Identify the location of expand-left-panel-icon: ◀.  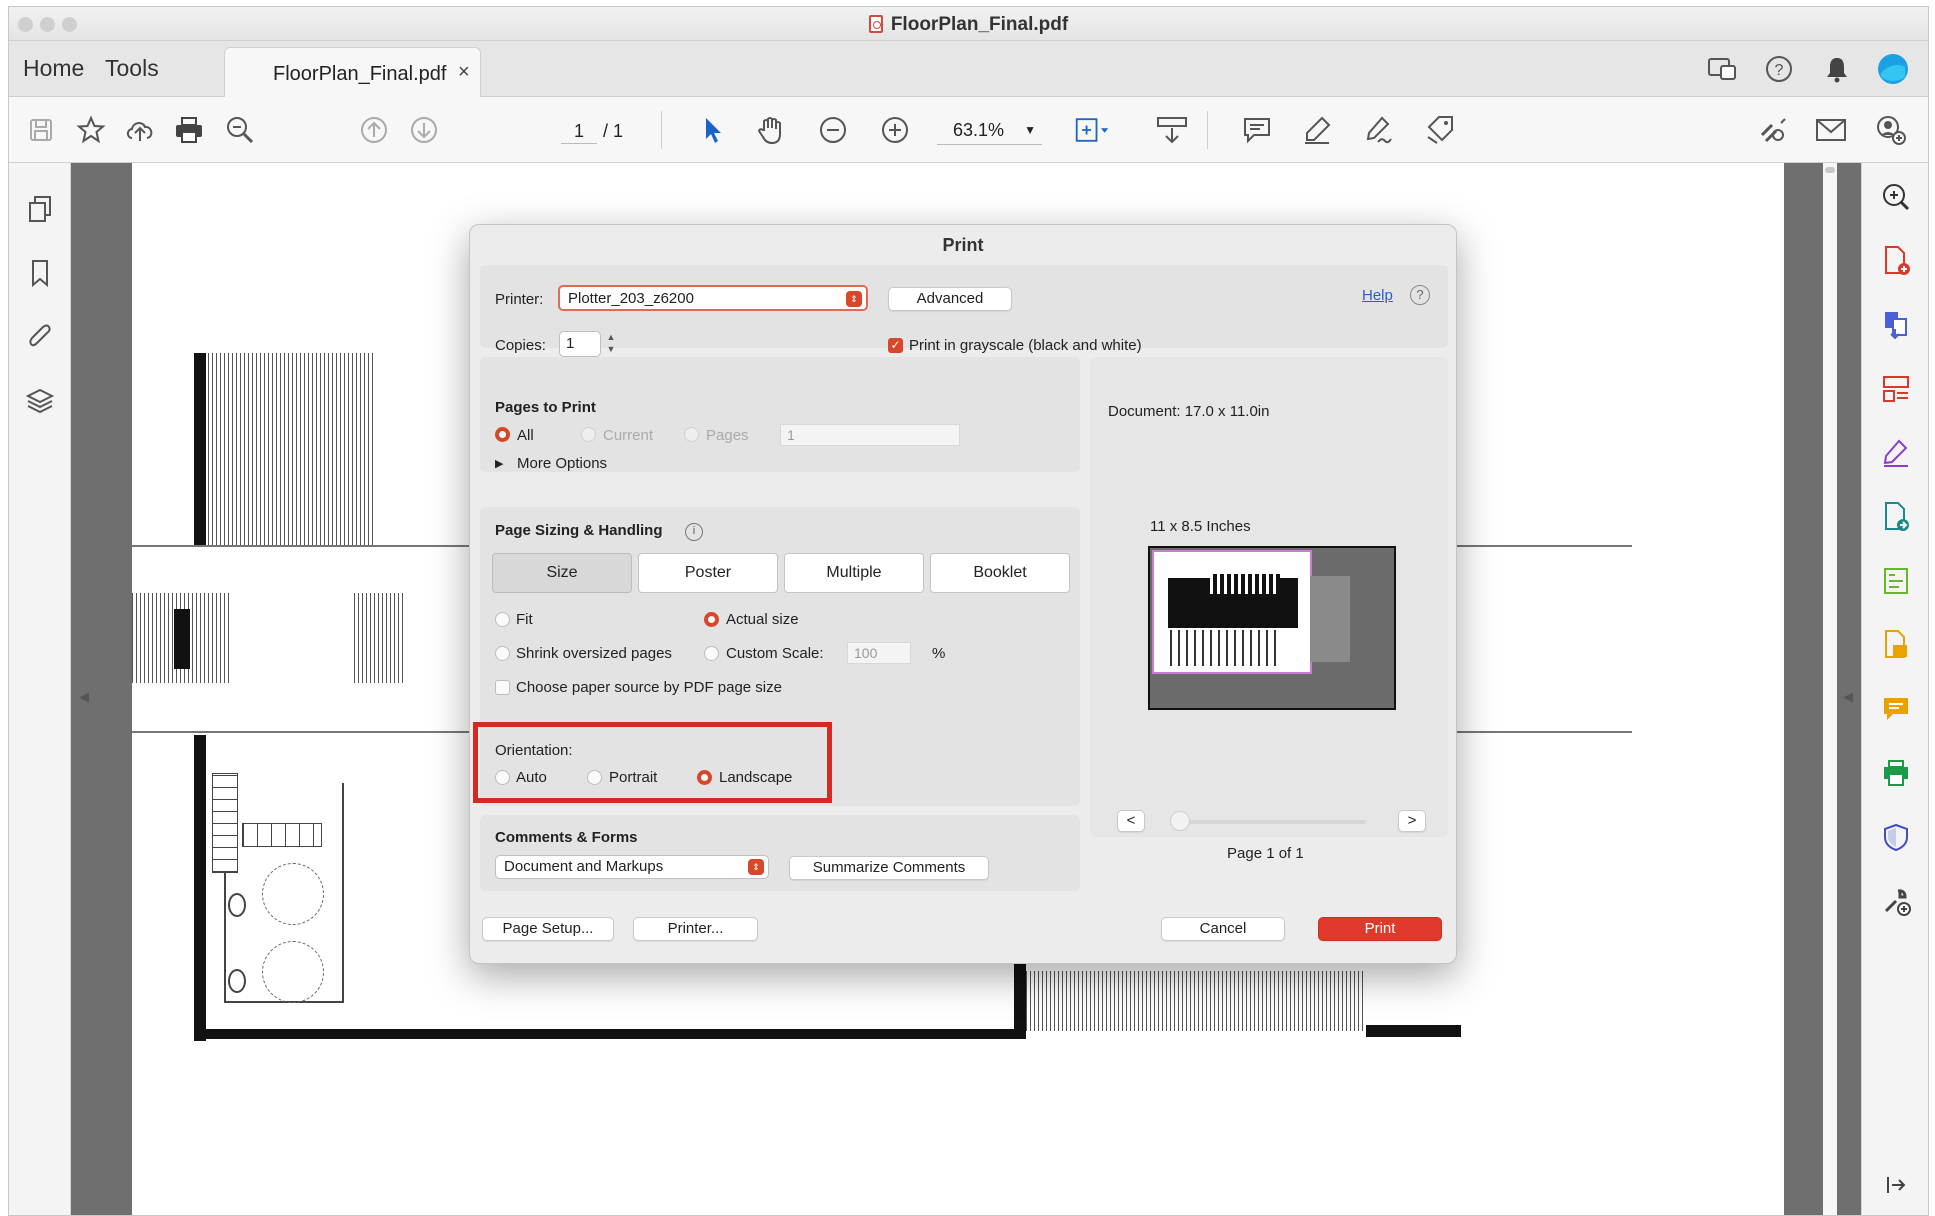
(84, 697).